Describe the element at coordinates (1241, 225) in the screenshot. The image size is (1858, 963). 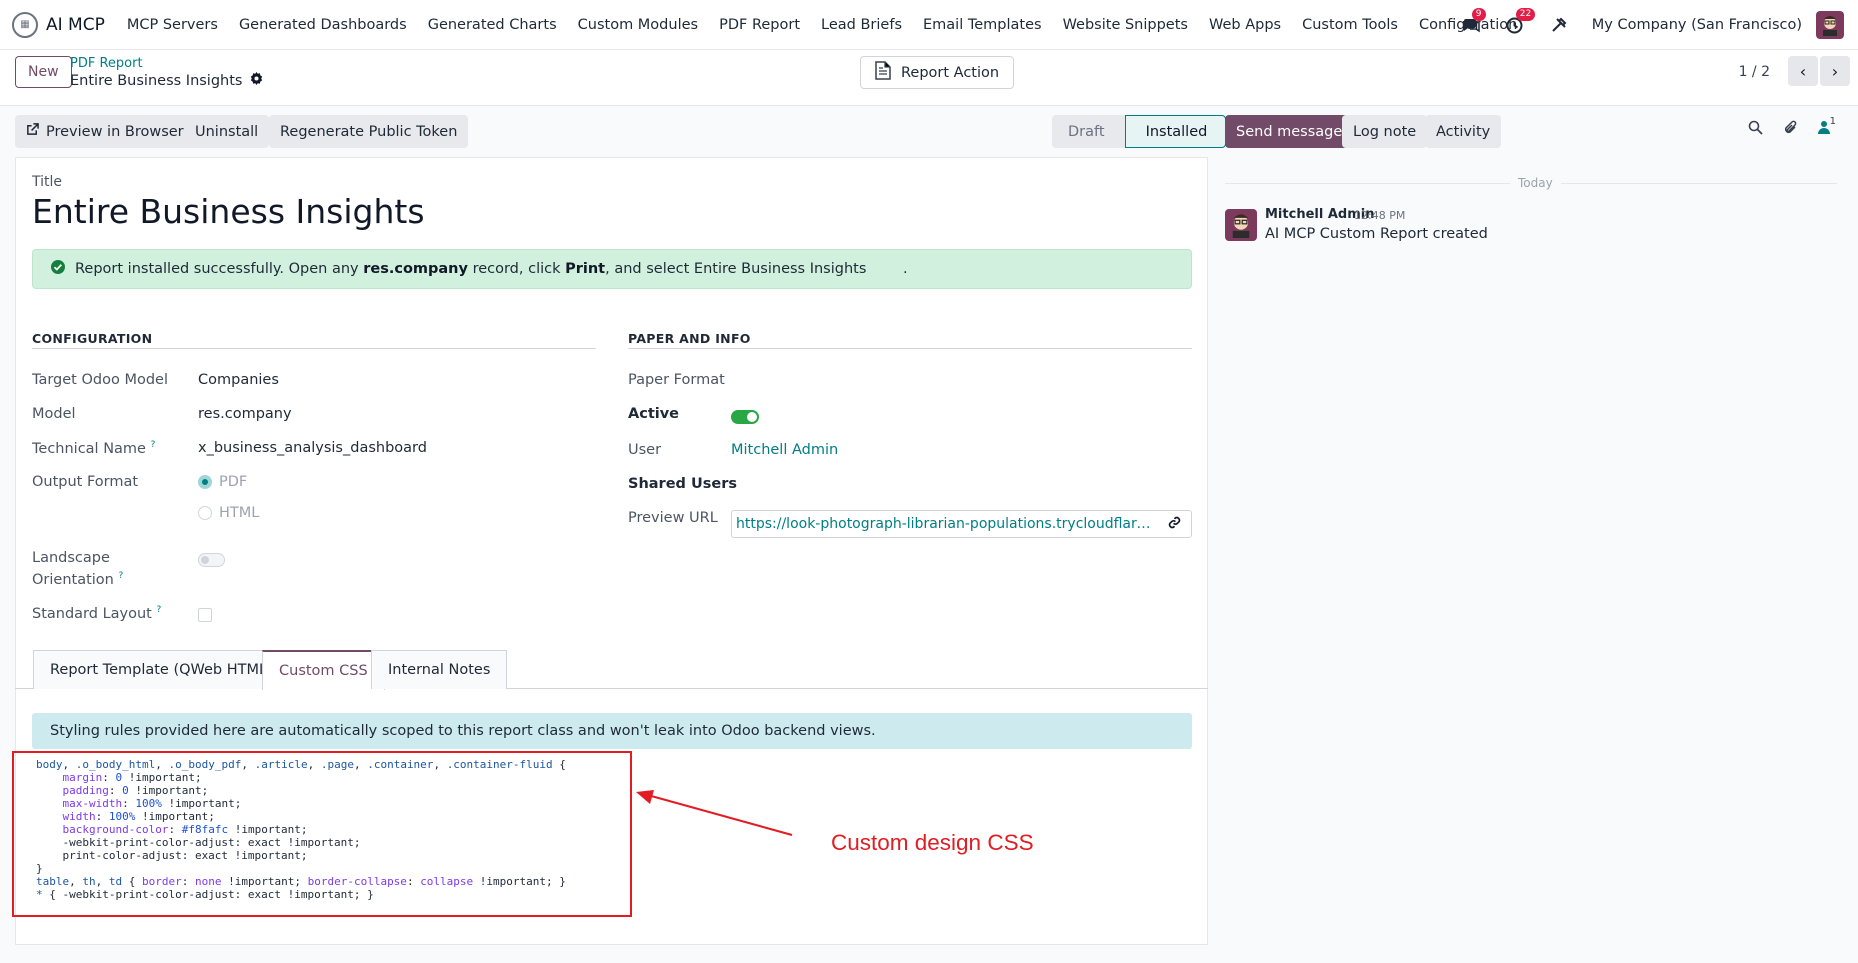
I see `message-author-avatar` at that location.